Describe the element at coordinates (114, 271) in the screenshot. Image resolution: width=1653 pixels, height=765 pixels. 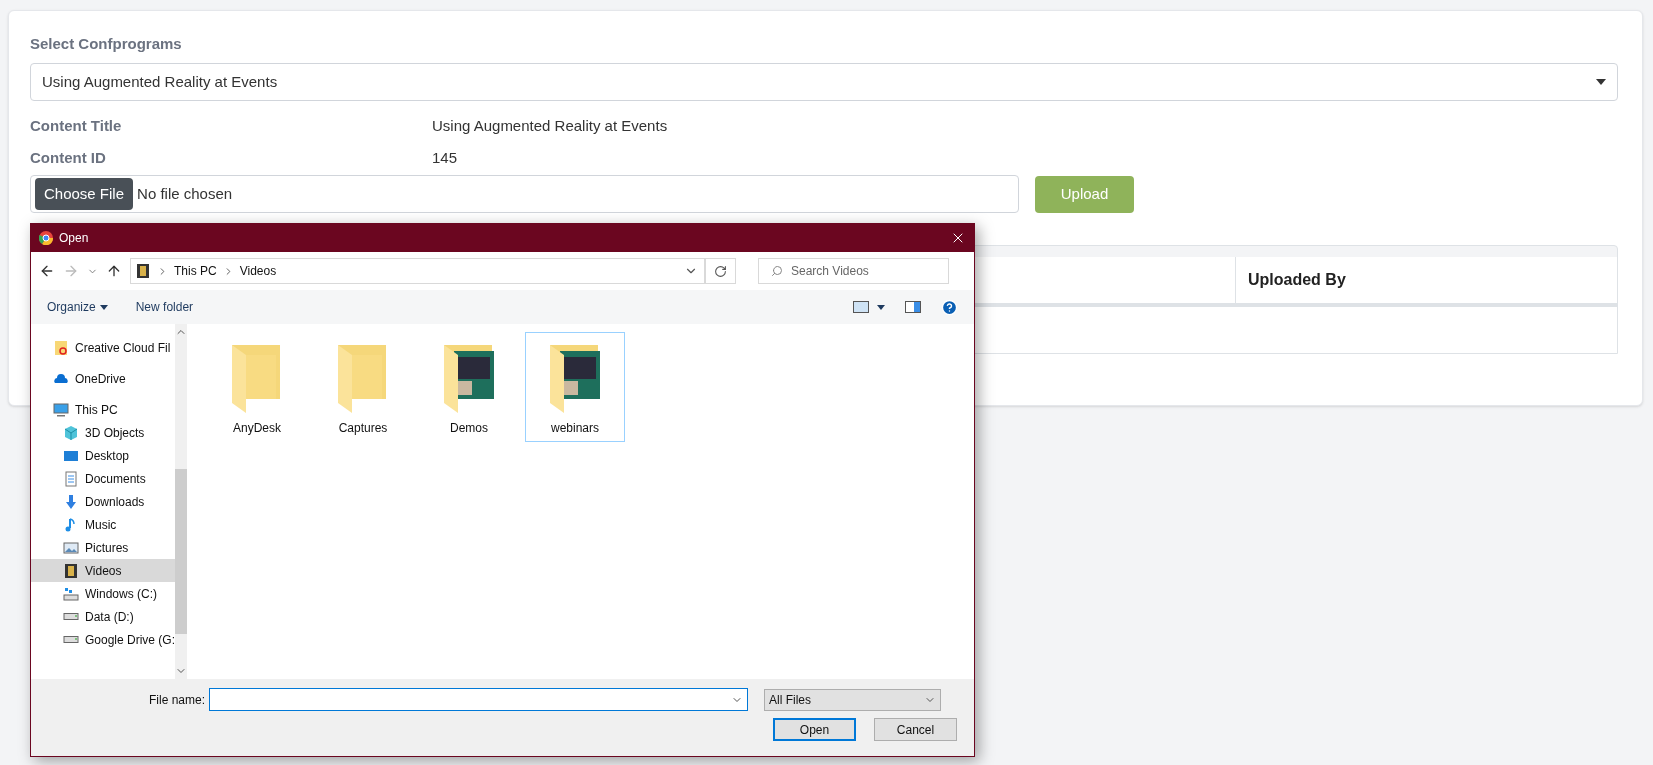
I see `up-arrow-icon` at that location.